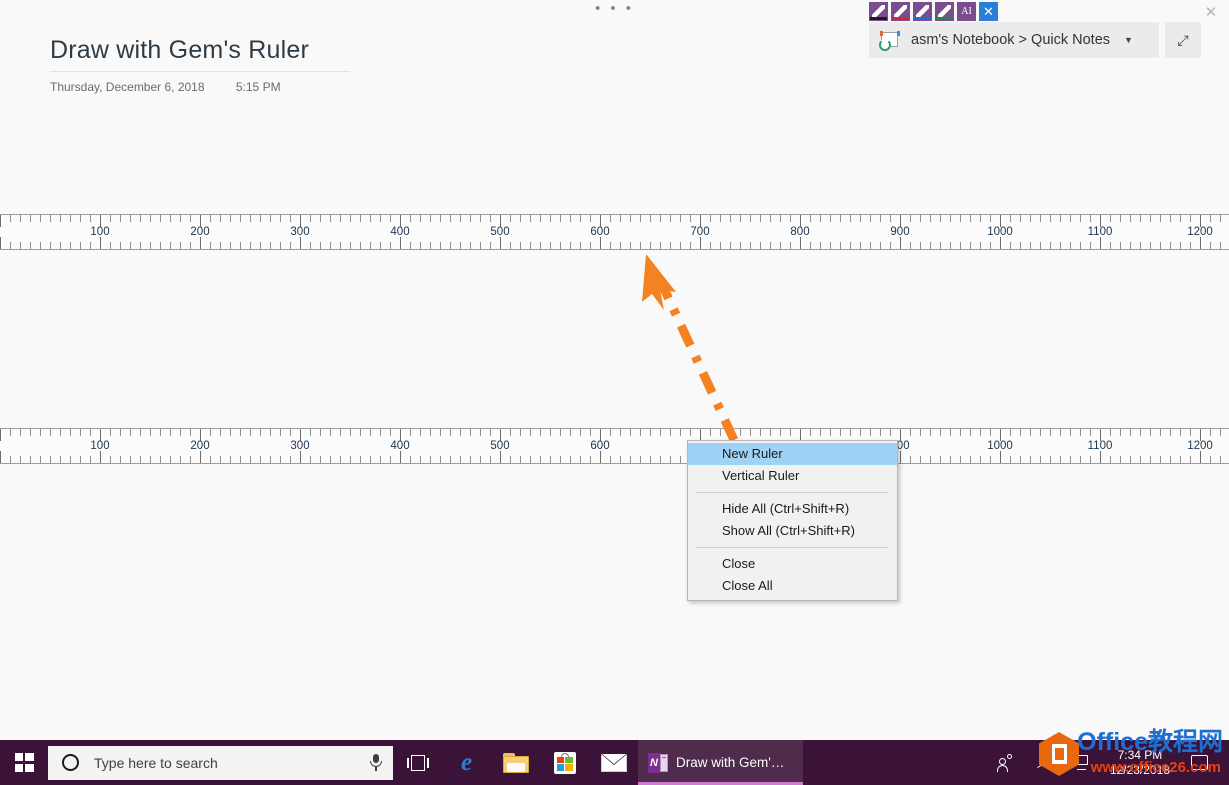 This screenshot has height=785, width=1229. Describe the element at coordinates (792, 476) in the screenshot. I see `context-menu-item: Vertical Ruler` at that location.